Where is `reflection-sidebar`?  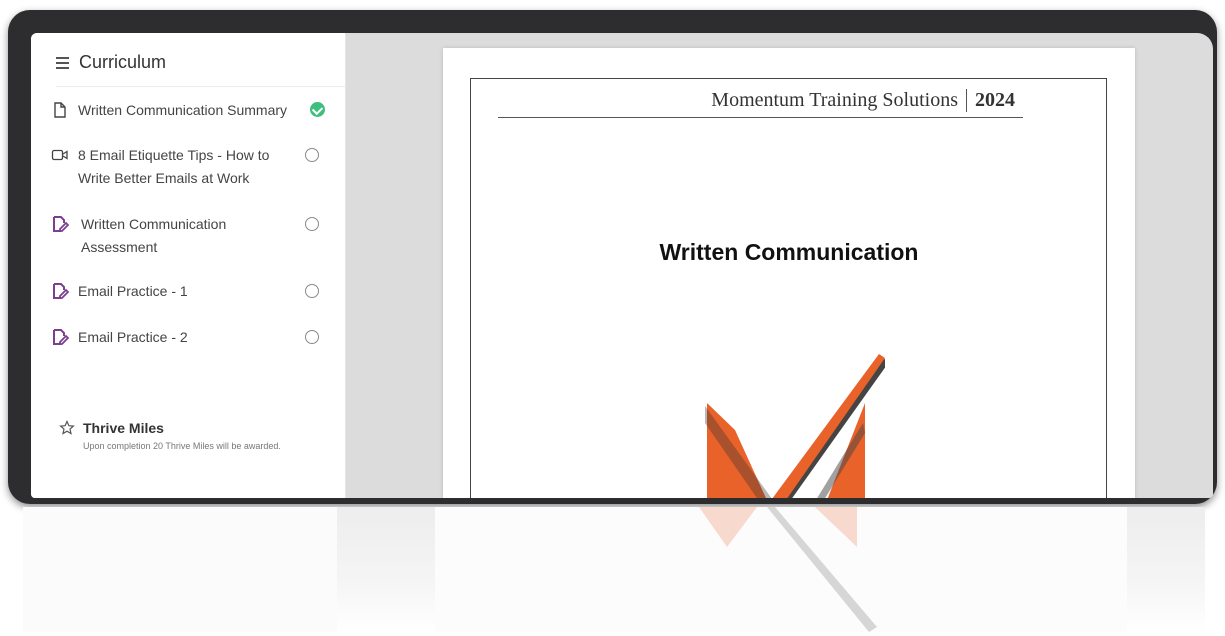 reflection-sidebar is located at coordinates (180, 569).